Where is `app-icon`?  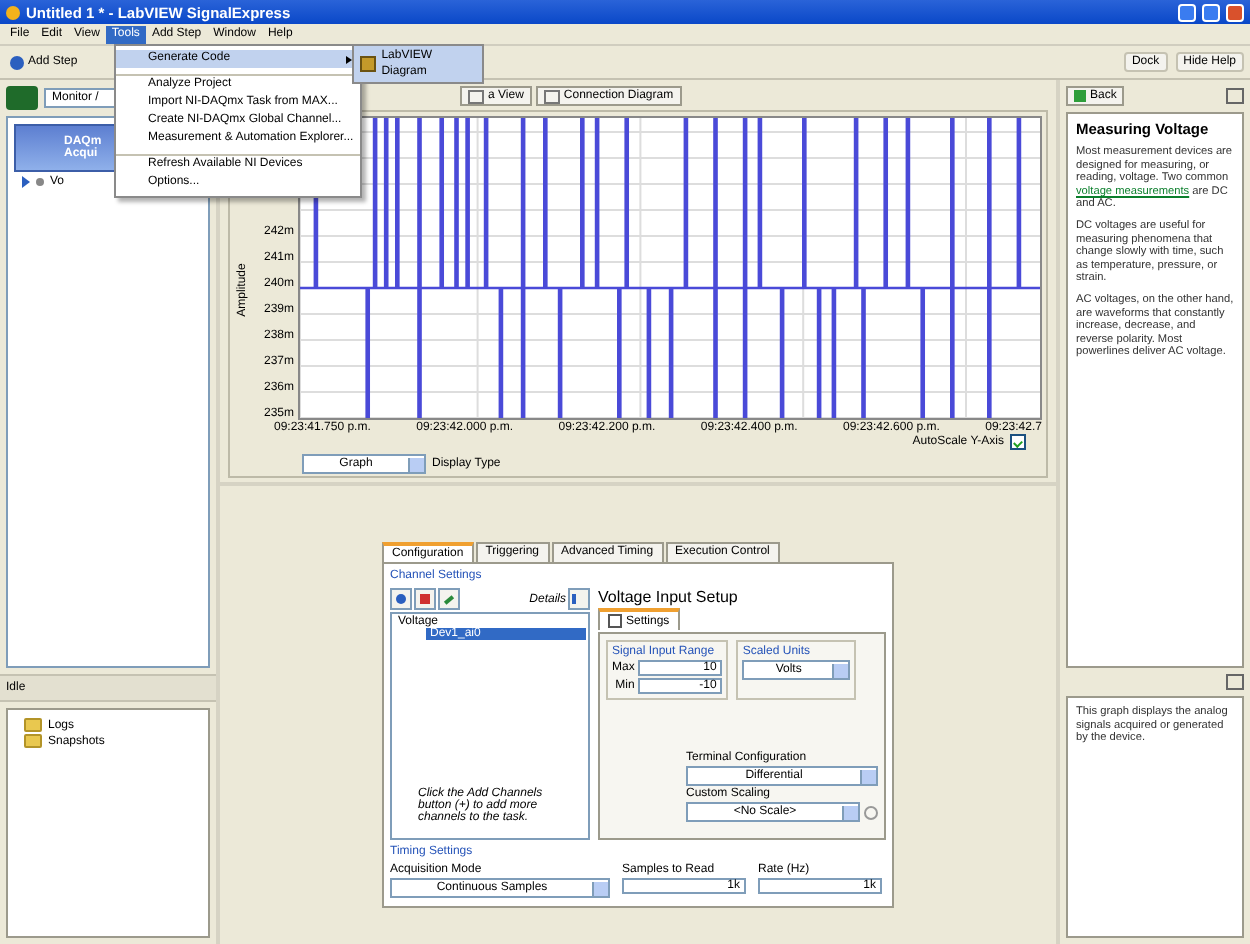 app-icon is located at coordinates (13, 12).